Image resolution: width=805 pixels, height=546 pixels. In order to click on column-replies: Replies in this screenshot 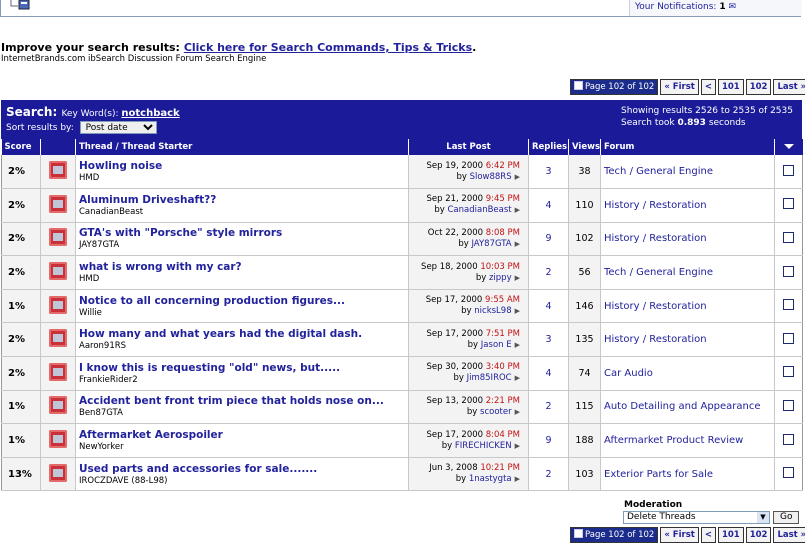, I will do `click(548, 147)`.